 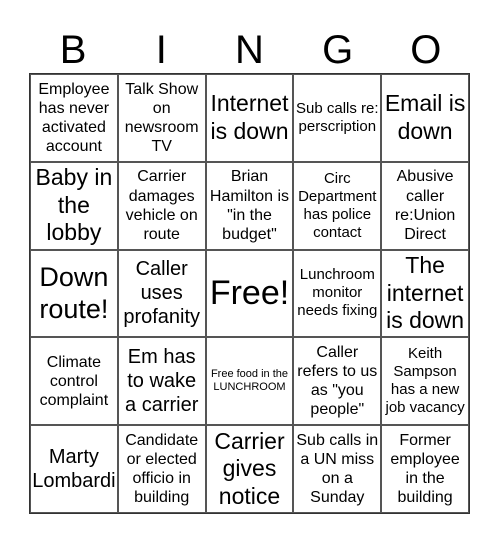 I want to click on header-letter: O, so click(x=426, y=50).